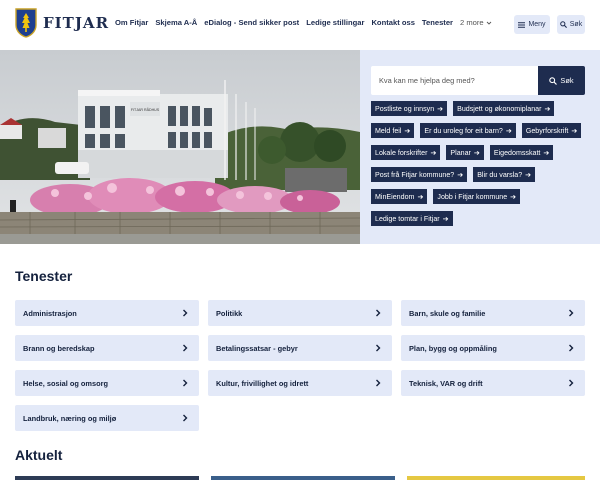 The width and height of the screenshot is (600, 480). Describe the element at coordinates (517, 152) in the screenshot. I see `quick-link-label: Eigedomsskatt` at that location.